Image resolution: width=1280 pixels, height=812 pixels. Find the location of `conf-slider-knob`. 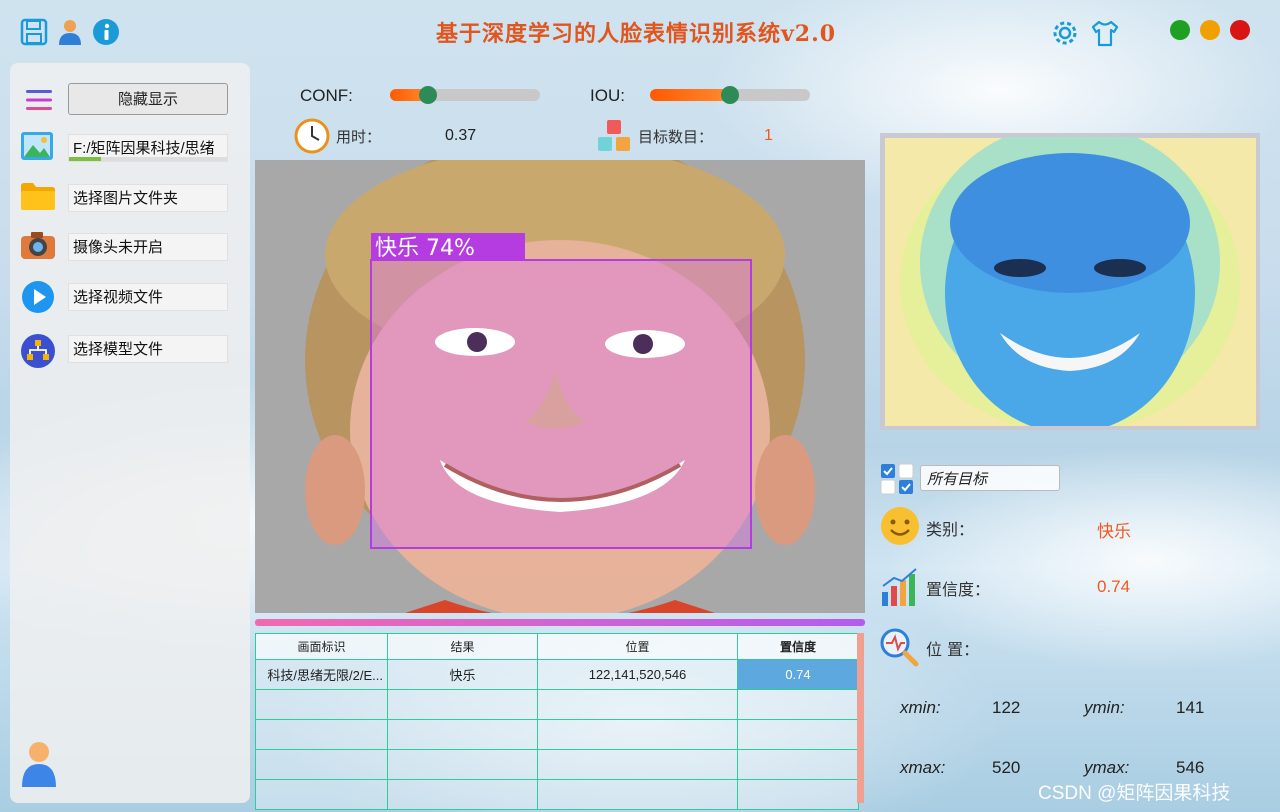

conf-slider-knob is located at coordinates (427, 95).